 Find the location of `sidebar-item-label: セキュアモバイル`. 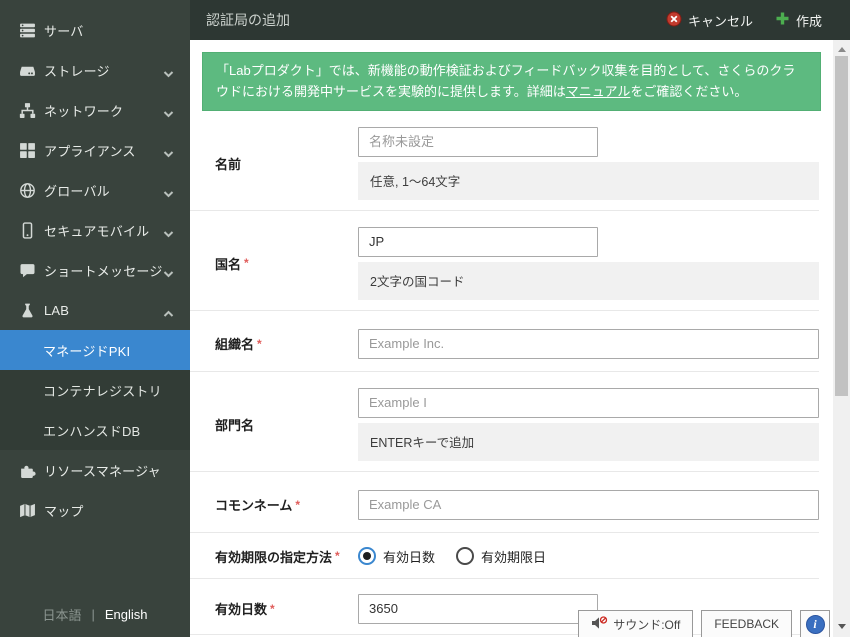

sidebar-item-label: セキュアモバイル is located at coordinates (97, 231).